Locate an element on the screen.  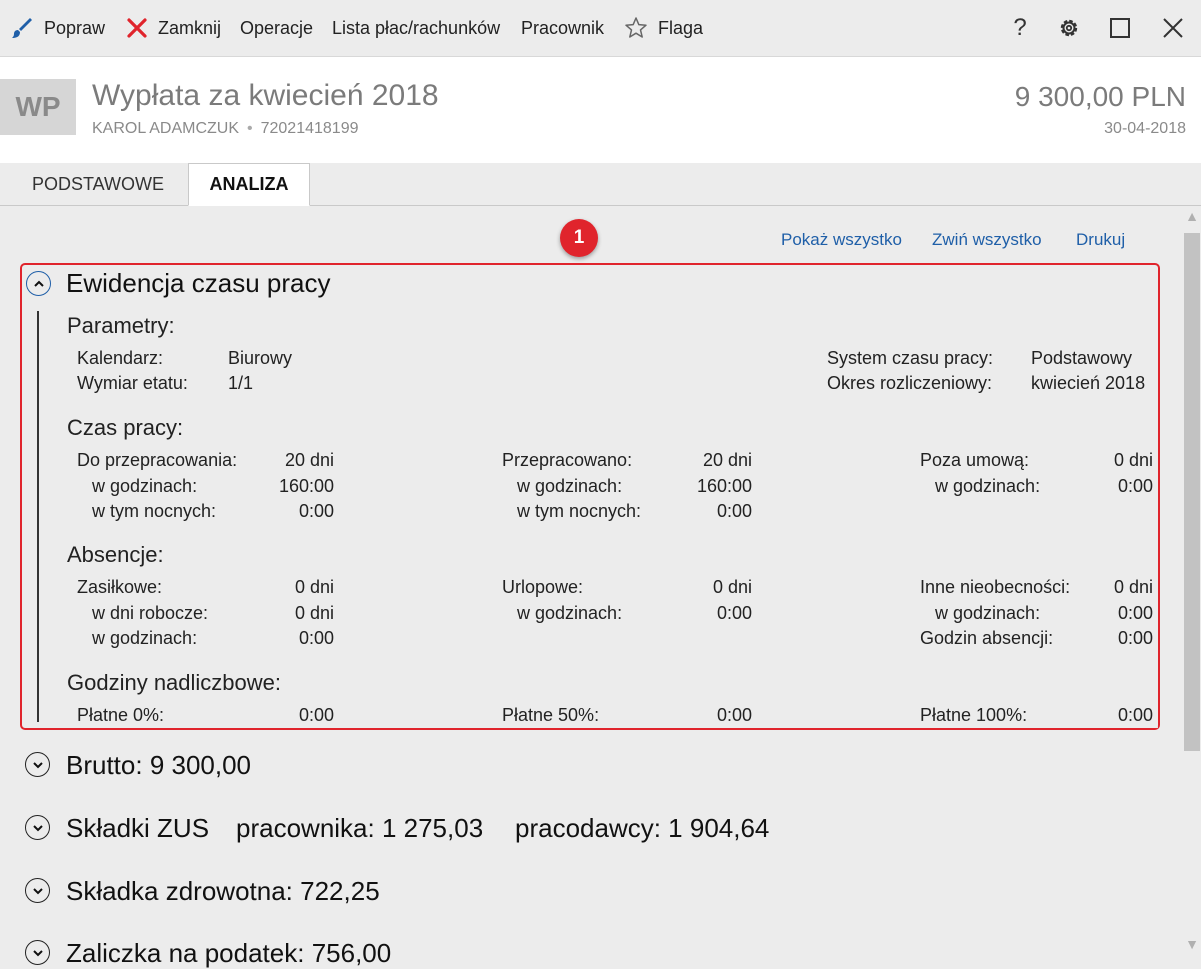
wymiar-value: 1/1 is located at coordinates (241, 383).